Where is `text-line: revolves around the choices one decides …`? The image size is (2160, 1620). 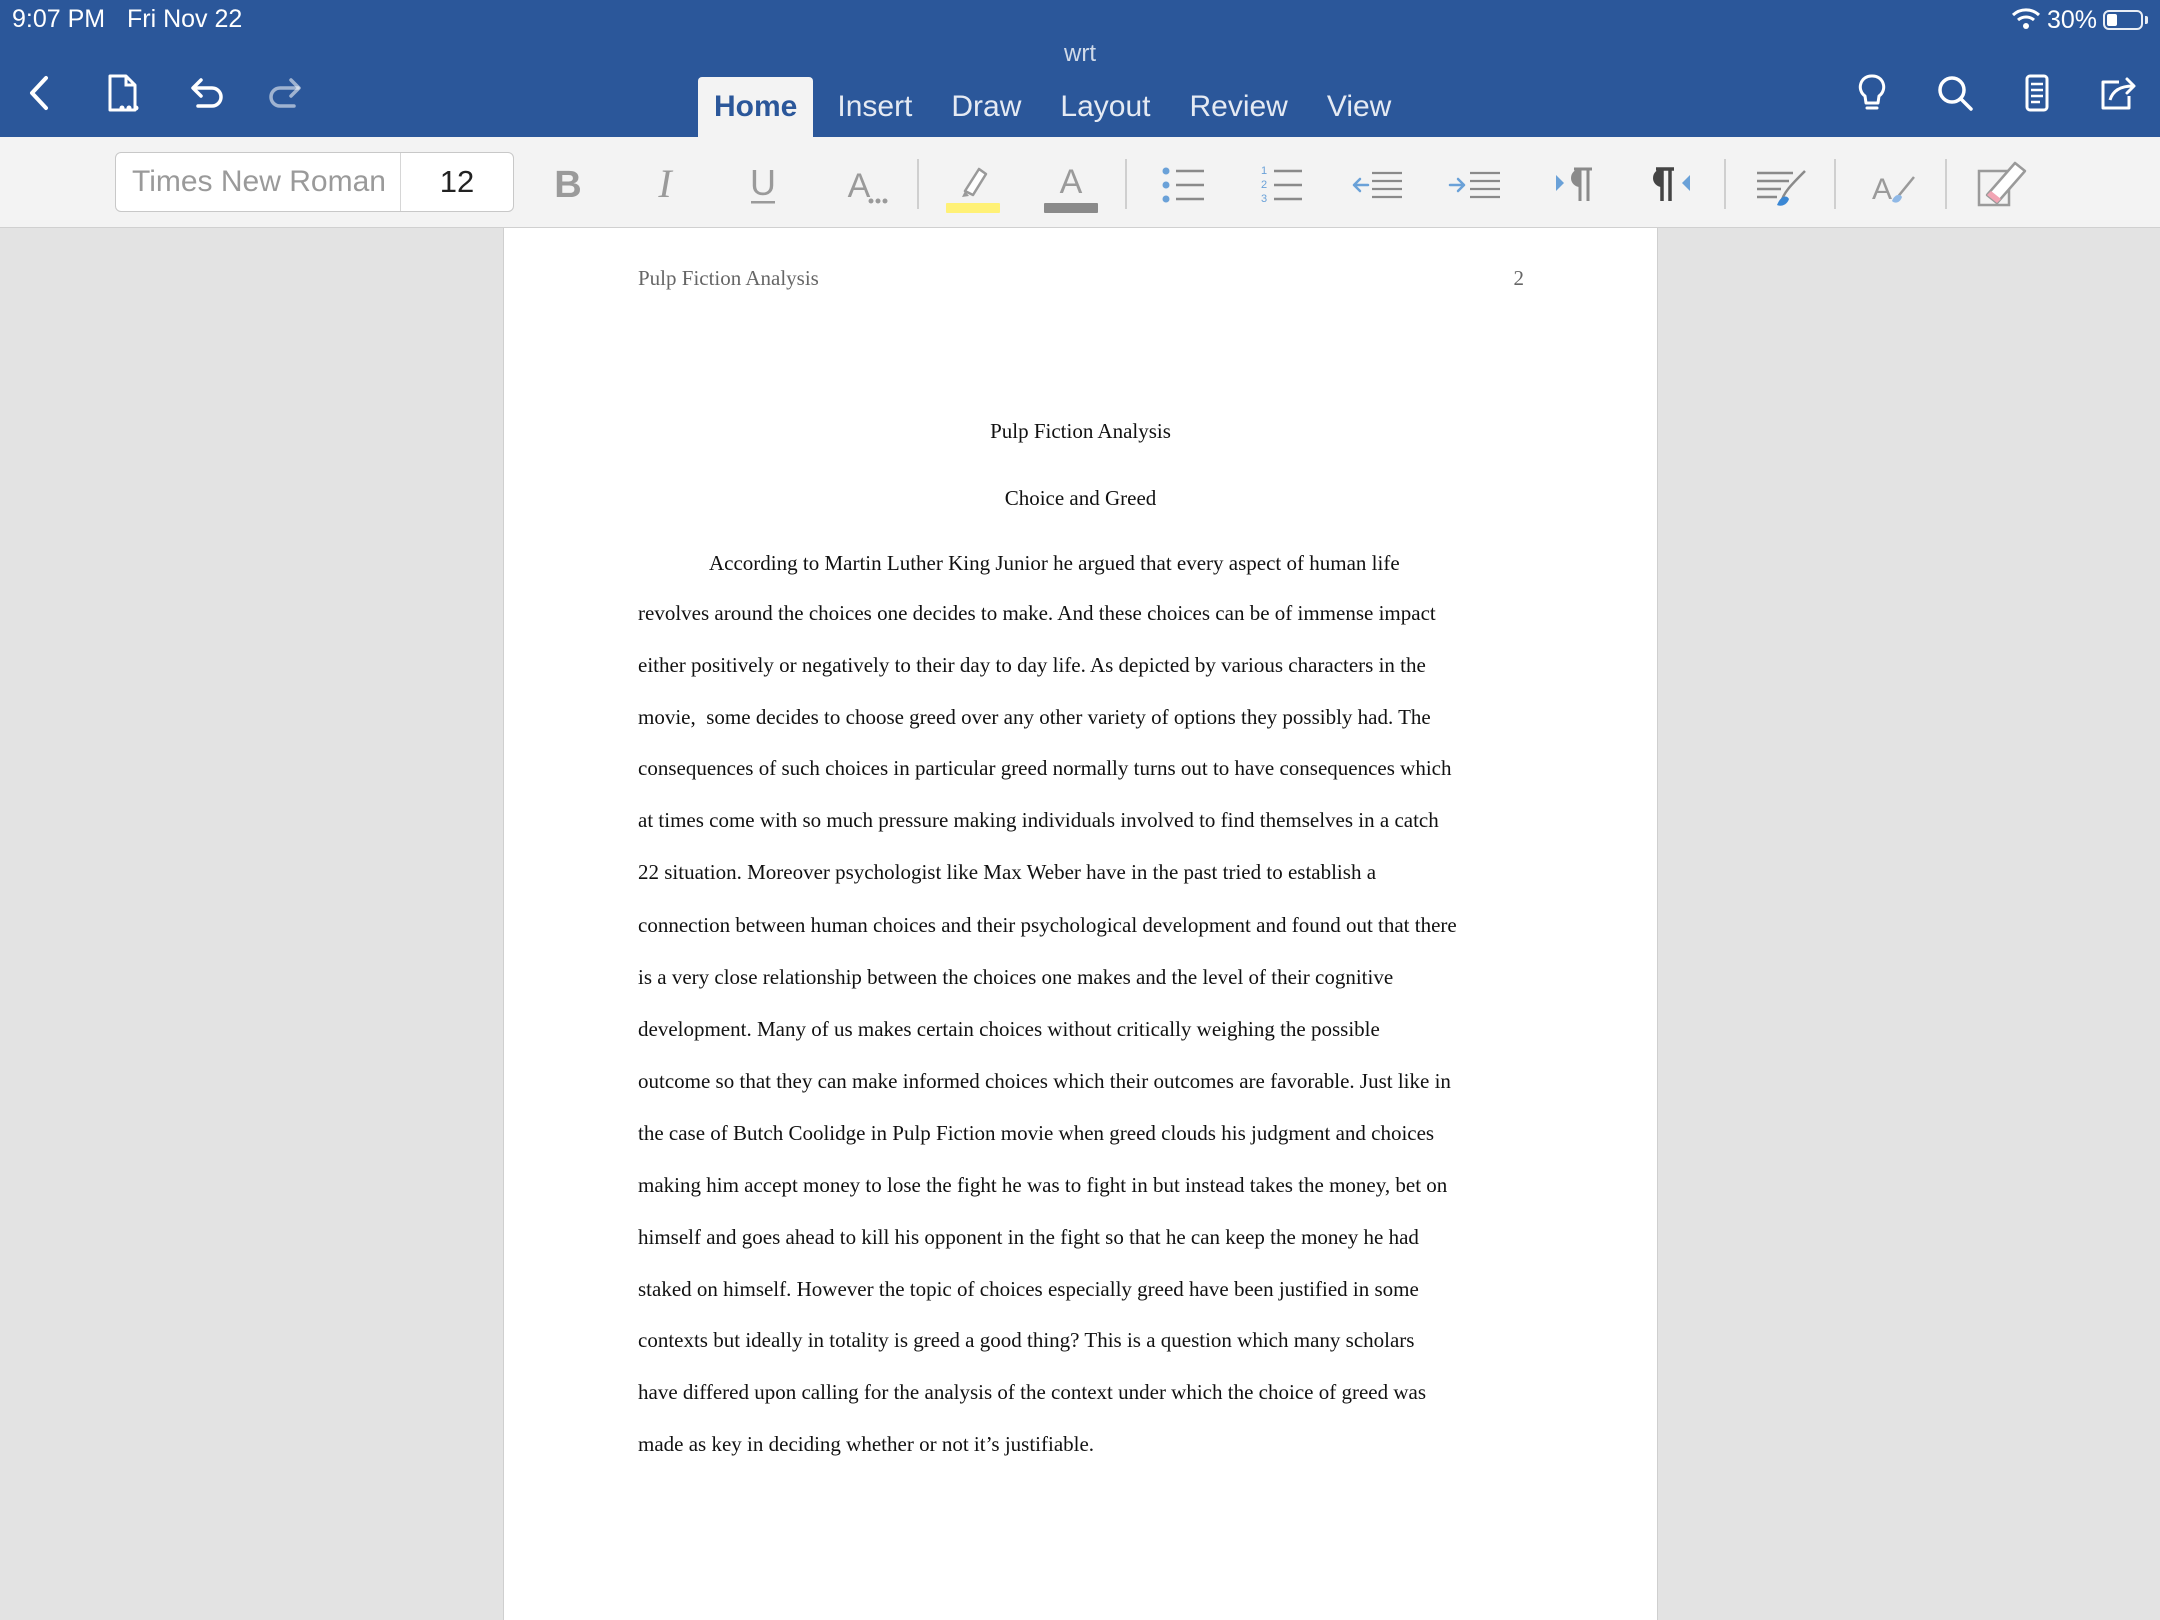
text-line: revolves around the choices one decides … is located at coordinates (1037, 613).